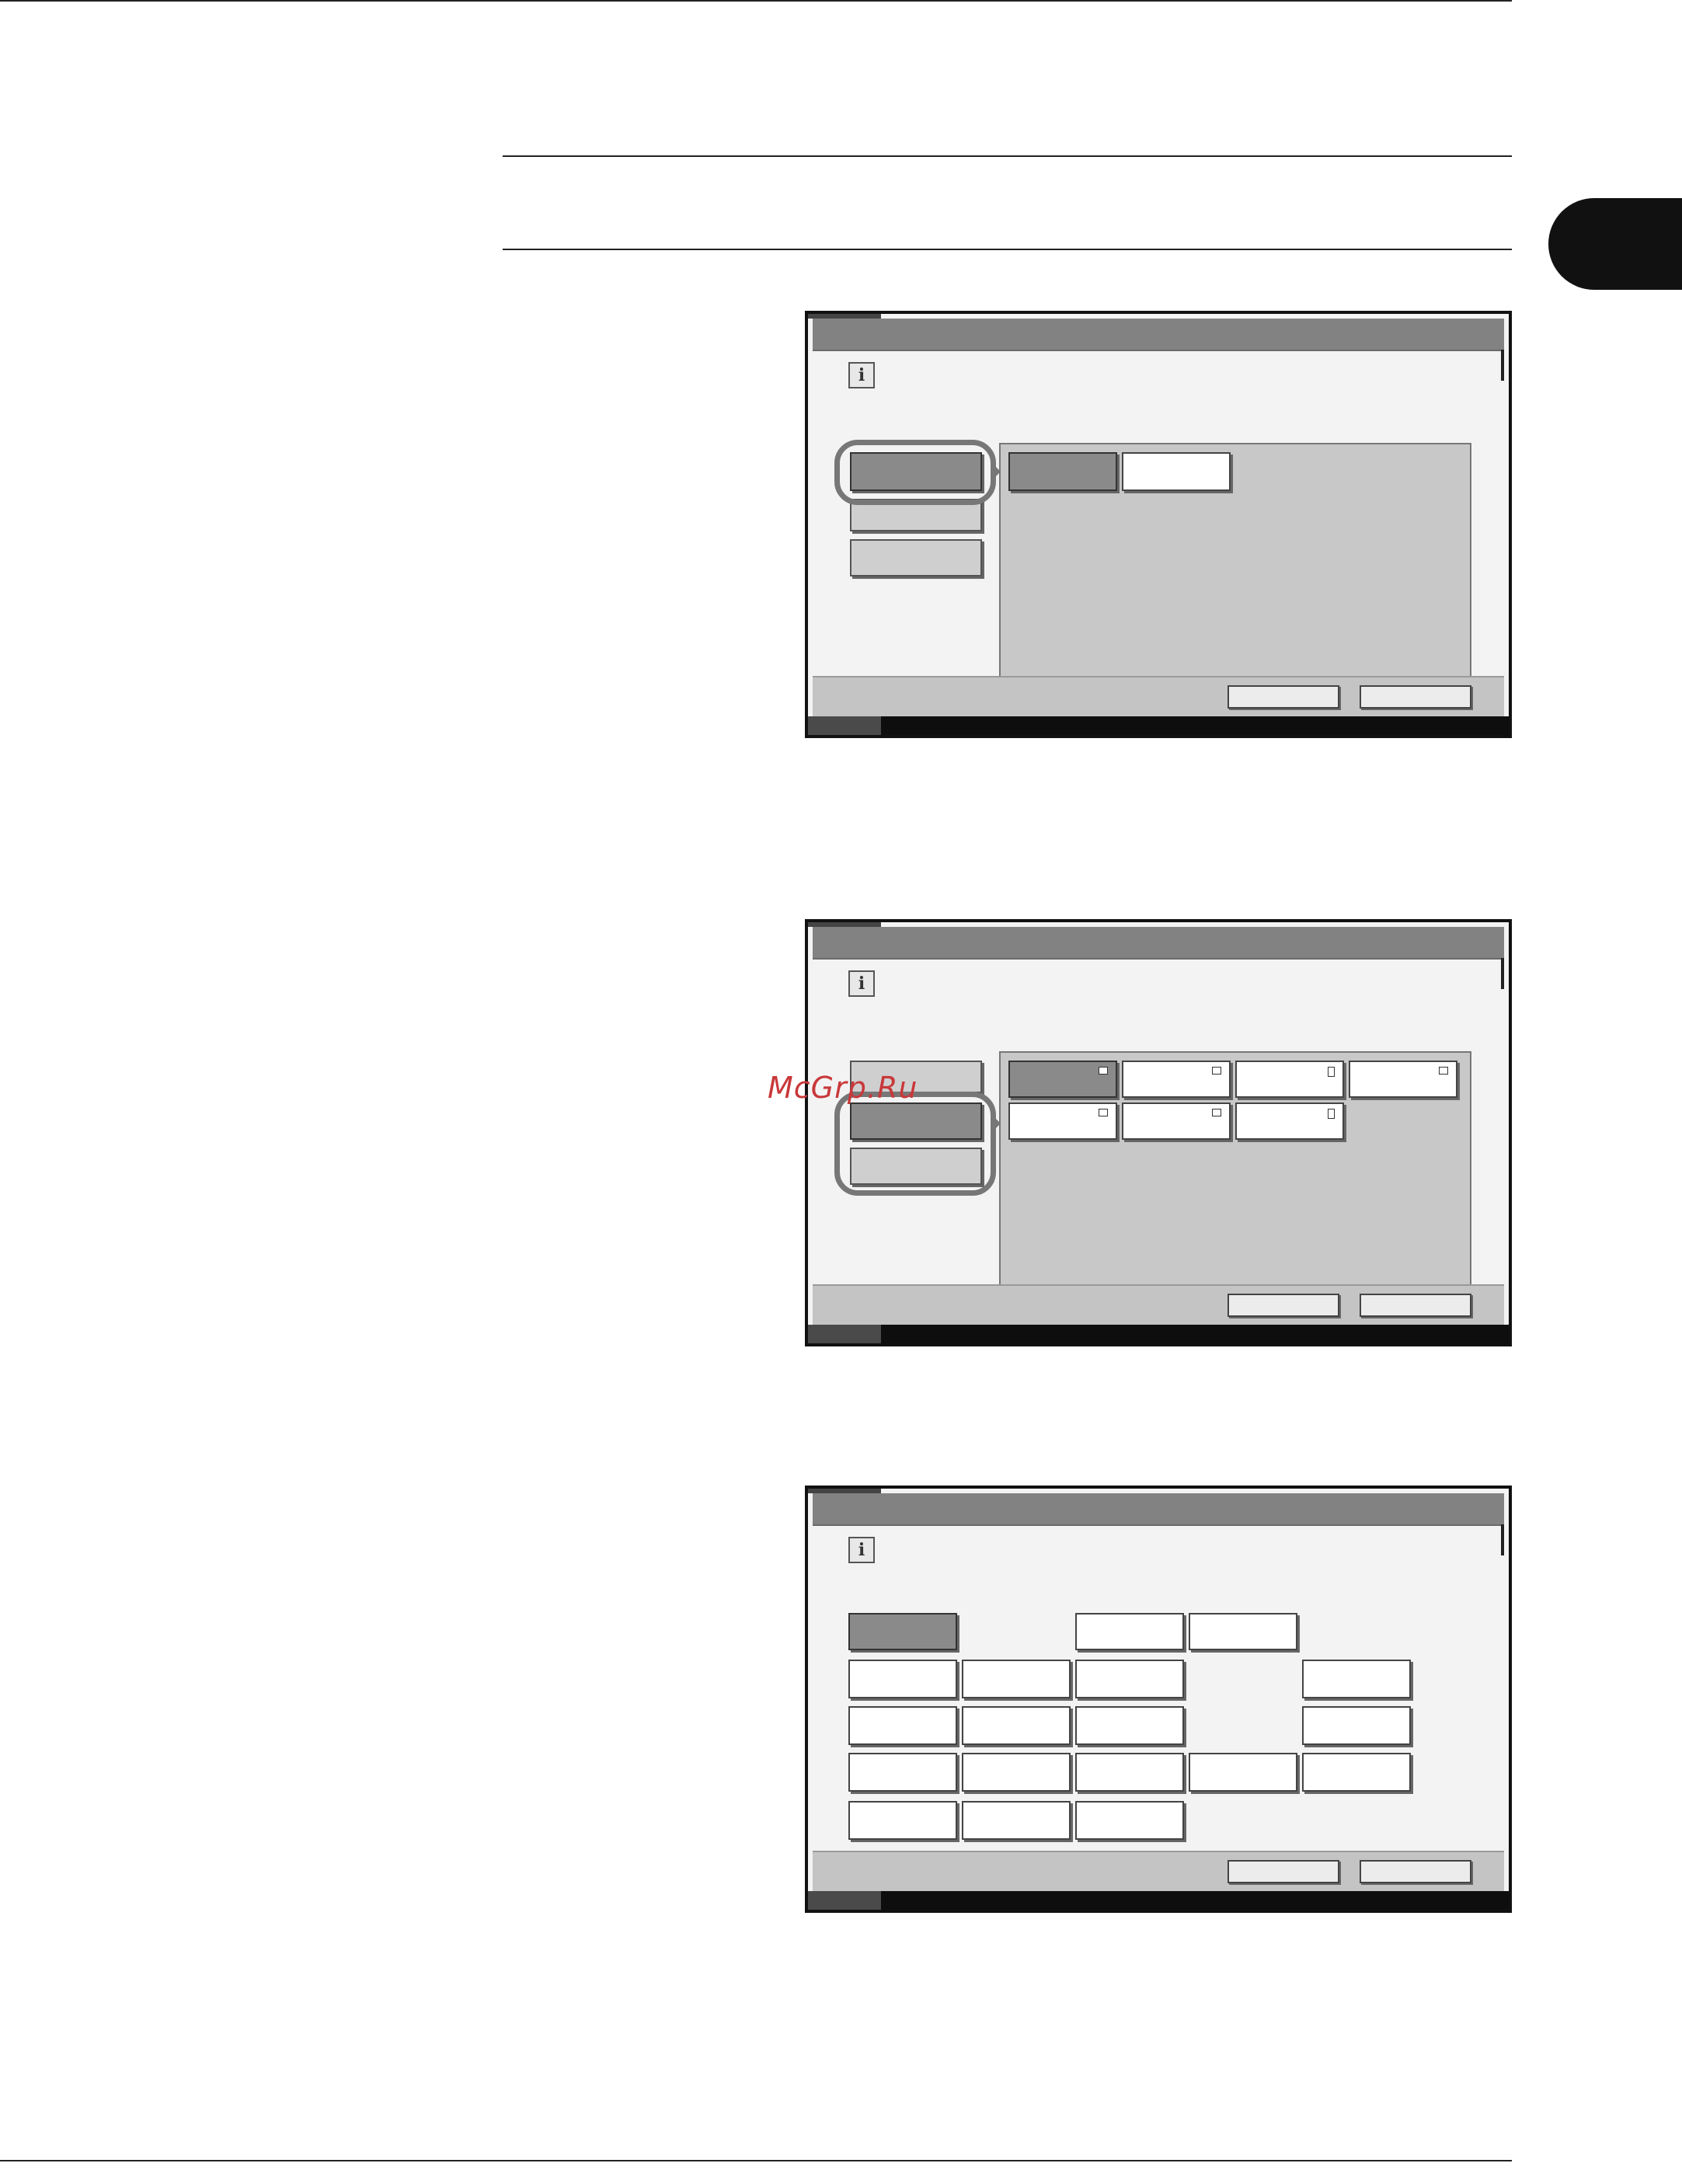  I want to click on page-top-rule, so click(756, 1).